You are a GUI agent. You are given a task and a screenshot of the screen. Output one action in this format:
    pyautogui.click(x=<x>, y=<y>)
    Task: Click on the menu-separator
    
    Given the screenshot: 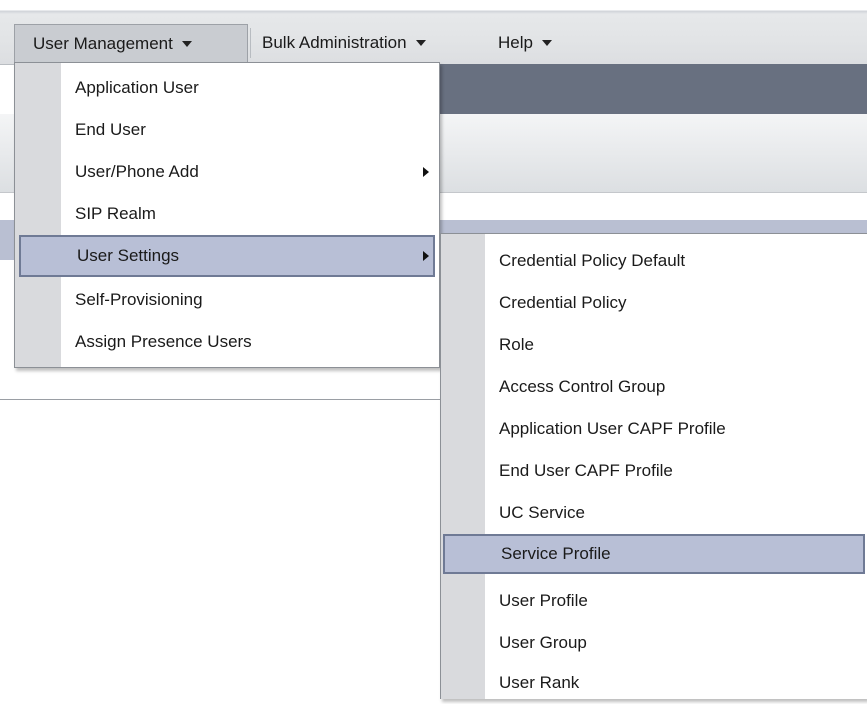 What is the action you would take?
    pyautogui.click(x=250, y=43)
    